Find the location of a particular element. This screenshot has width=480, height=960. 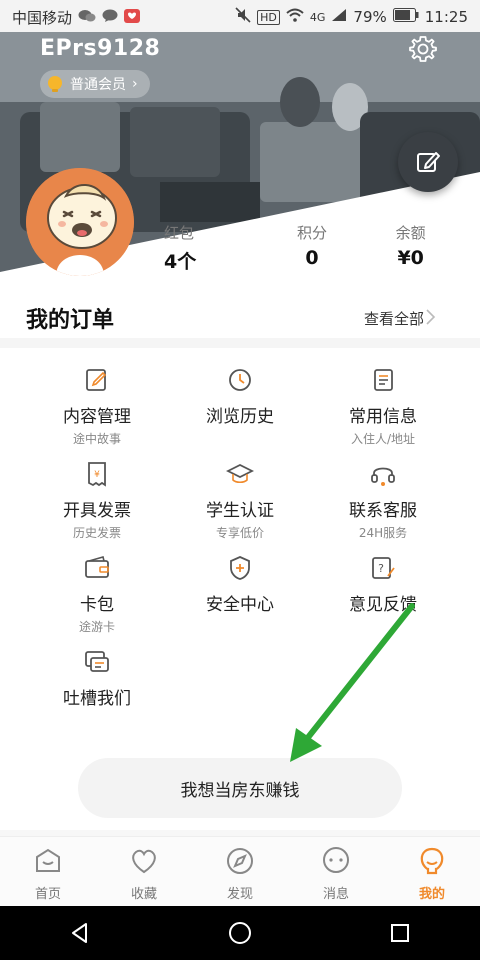

mute-icon is located at coordinates (243, 17).